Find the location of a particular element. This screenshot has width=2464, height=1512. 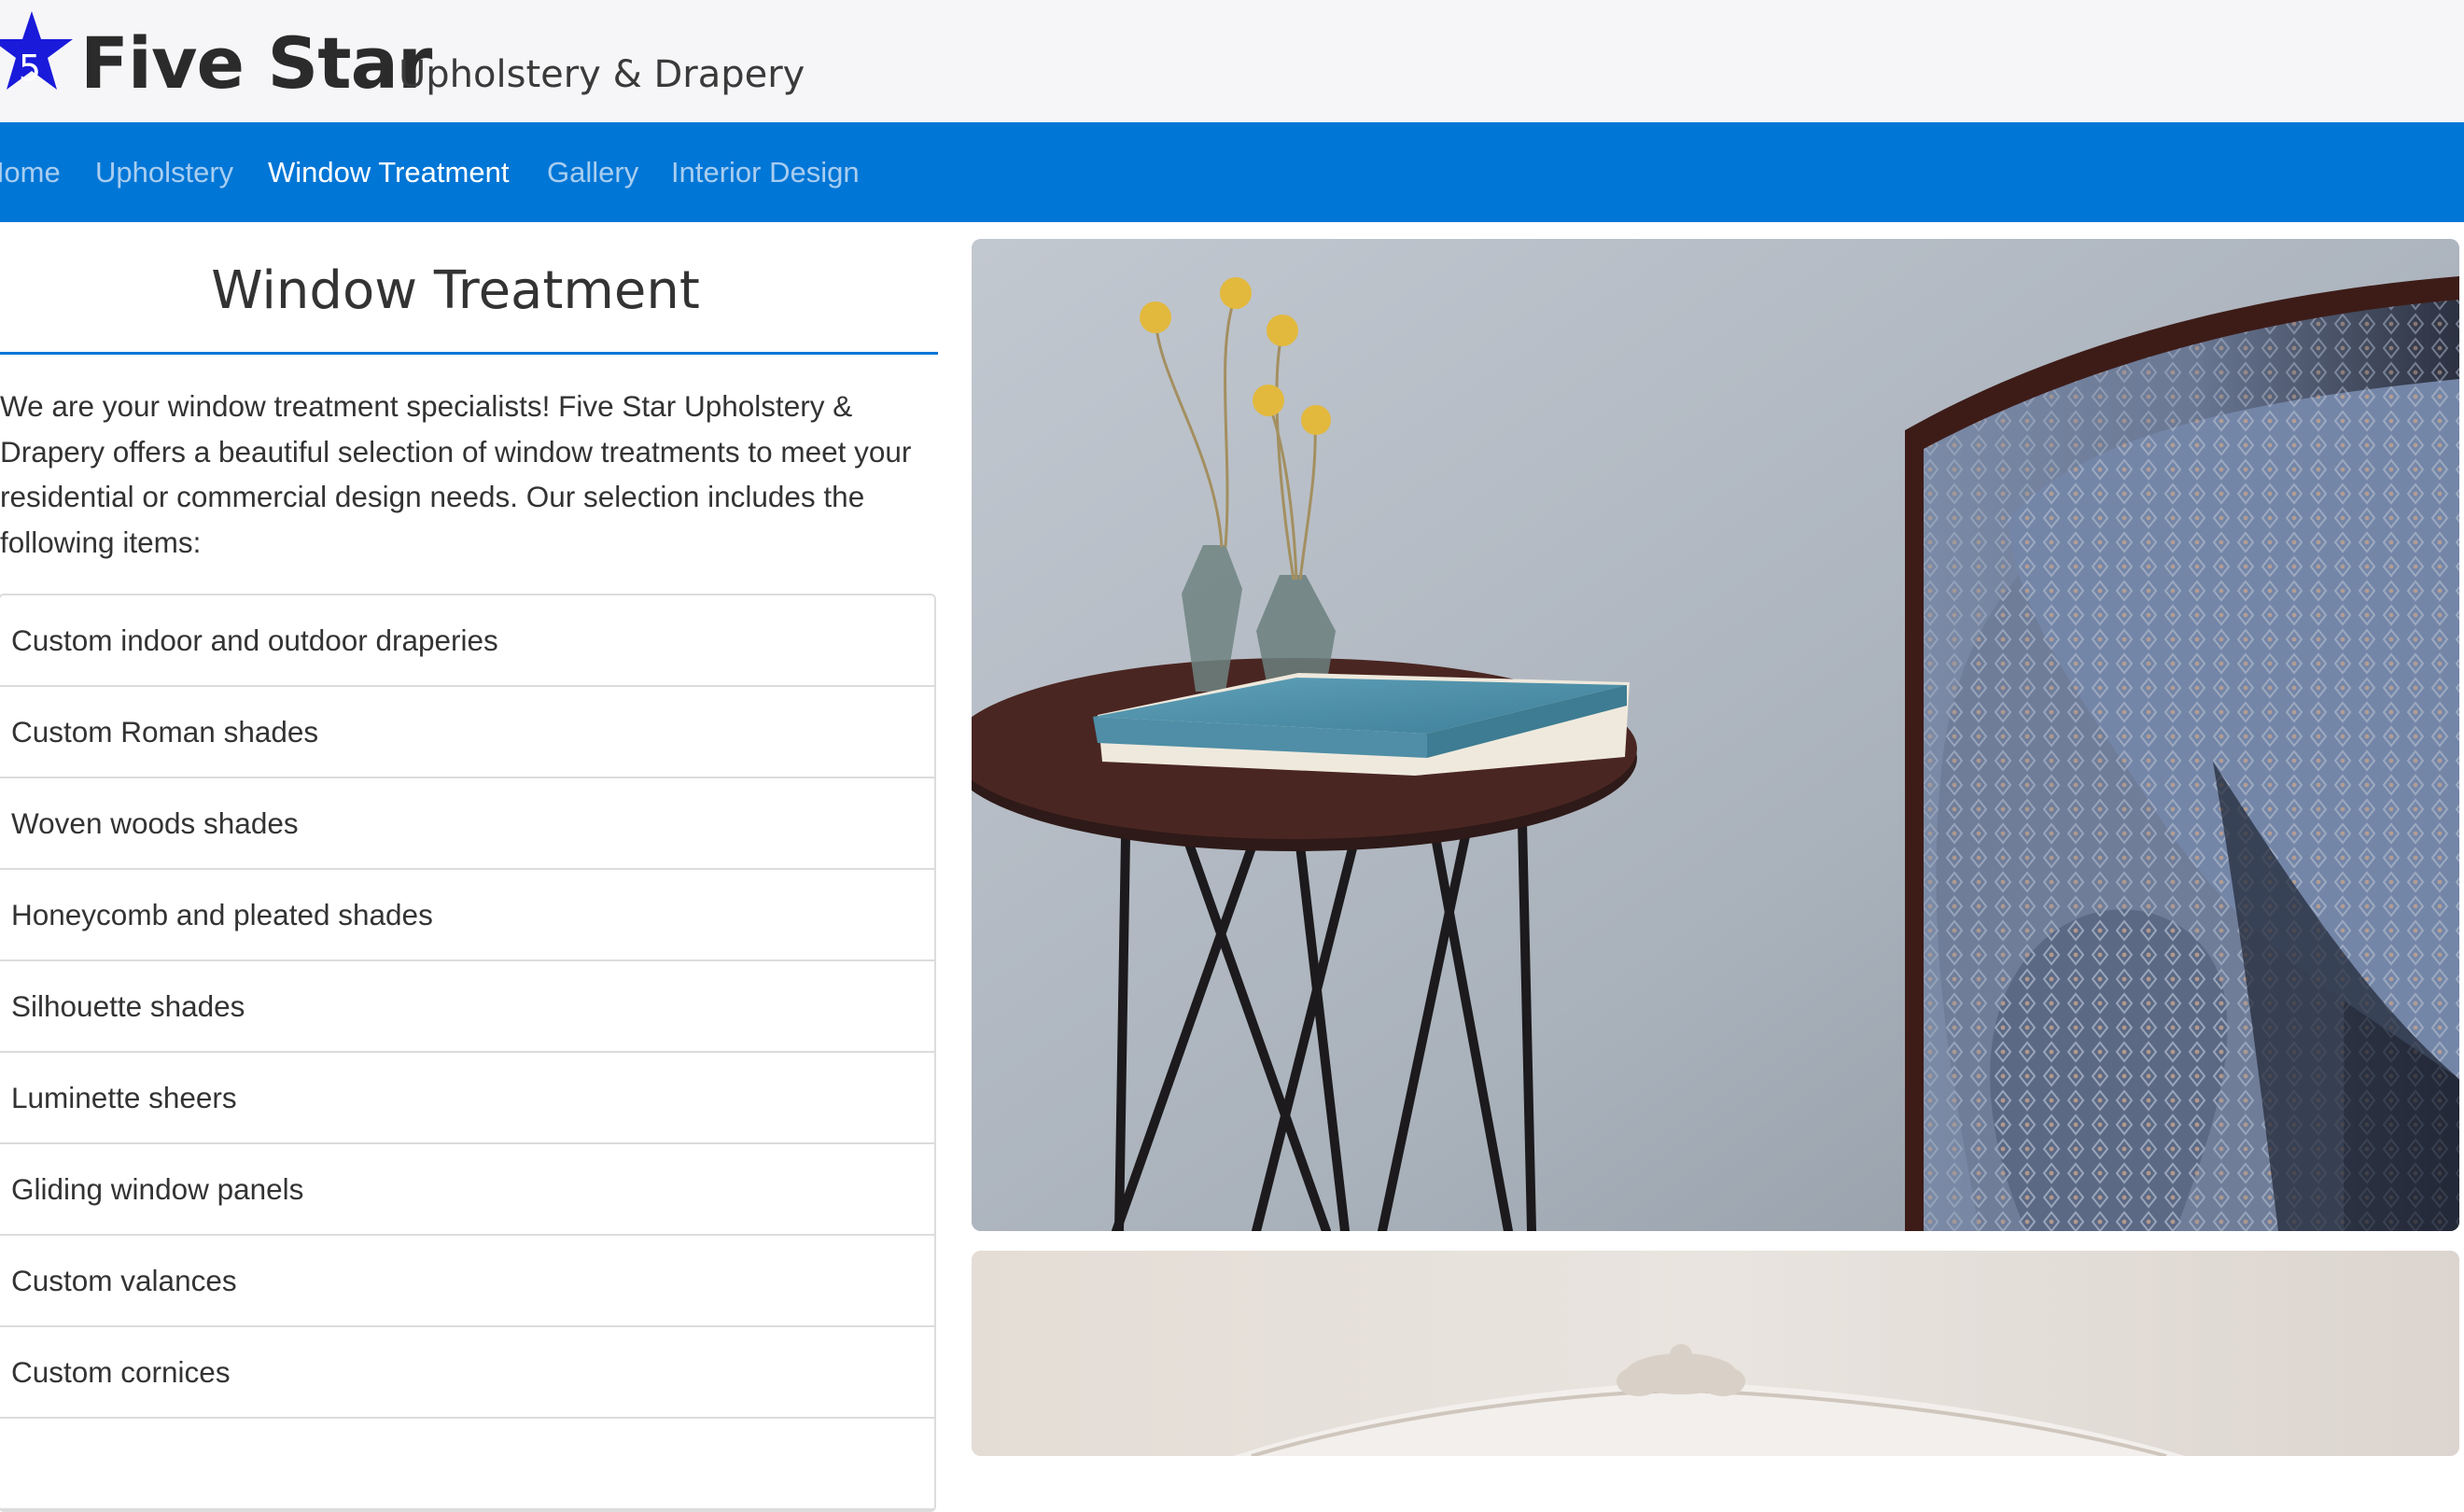

list-item: Custom indoor and outdoor draperies is located at coordinates (467, 641).